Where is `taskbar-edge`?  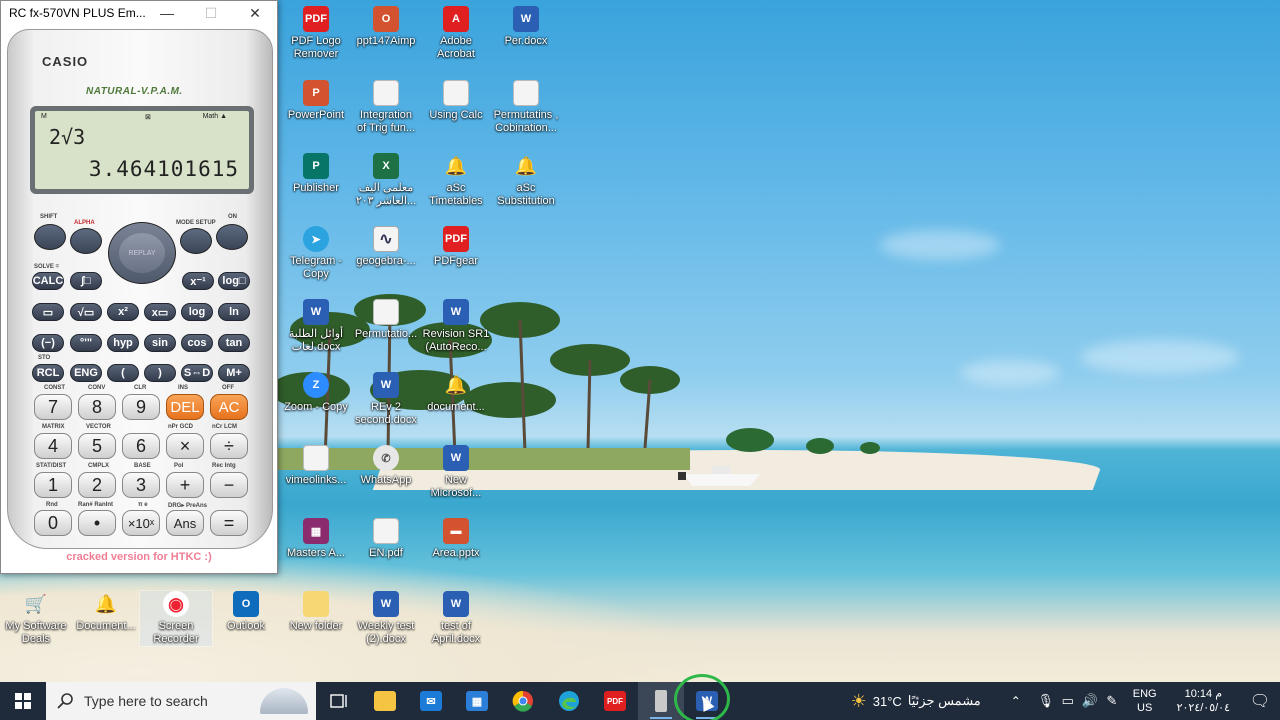
taskbar-edge is located at coordinates (569, 701).